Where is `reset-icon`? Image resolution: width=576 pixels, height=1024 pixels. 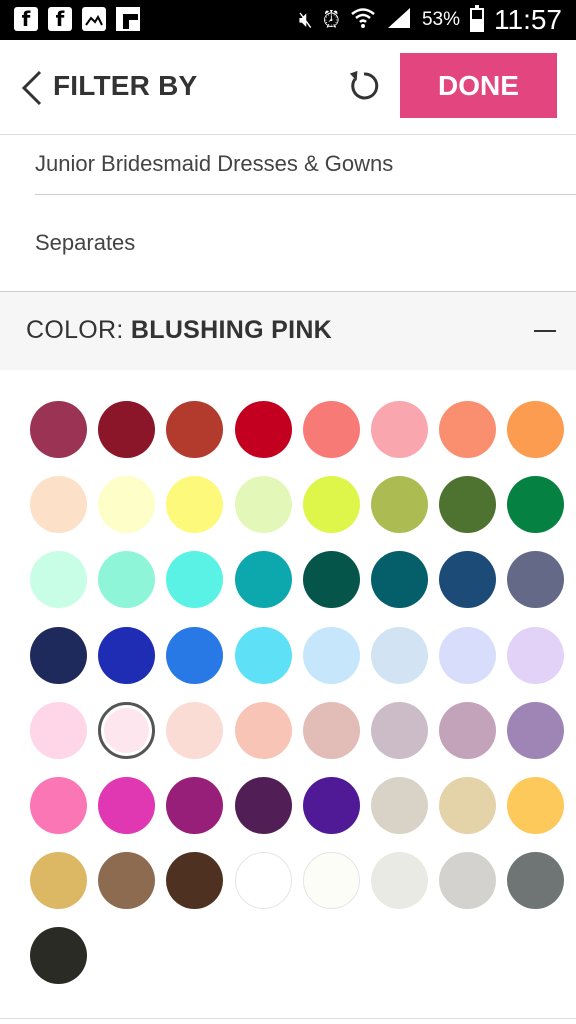
reset-icon is located at coordinates (364, 86).